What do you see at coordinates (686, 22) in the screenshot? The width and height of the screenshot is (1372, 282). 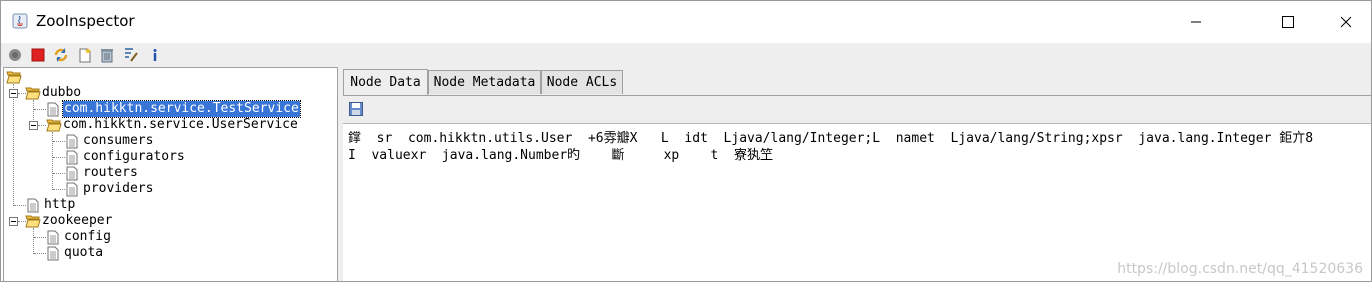 I see `title-bar: ZooInspector` at bounding box center [686, 22].